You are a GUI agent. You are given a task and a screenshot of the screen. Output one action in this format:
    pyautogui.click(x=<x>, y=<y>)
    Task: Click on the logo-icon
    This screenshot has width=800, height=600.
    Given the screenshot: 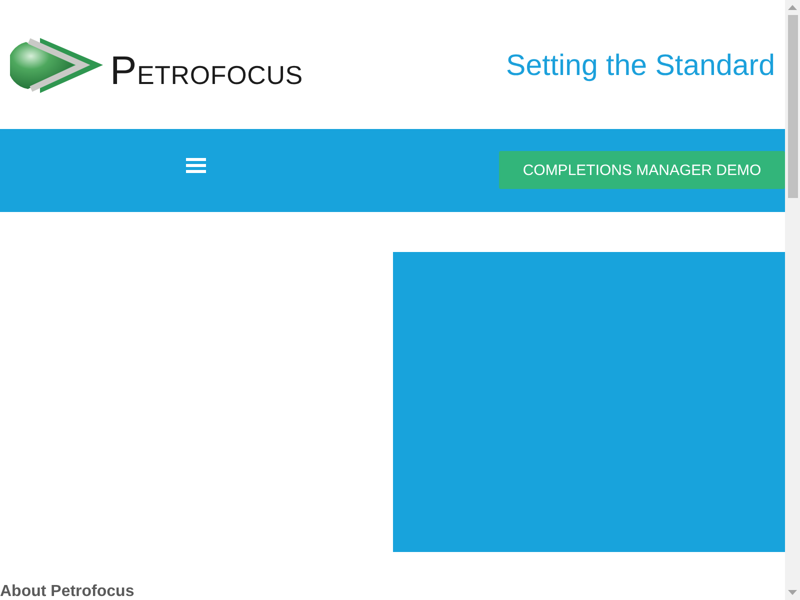 What is the action you would take?
    pyautogui.click(x=56, y=65)
    